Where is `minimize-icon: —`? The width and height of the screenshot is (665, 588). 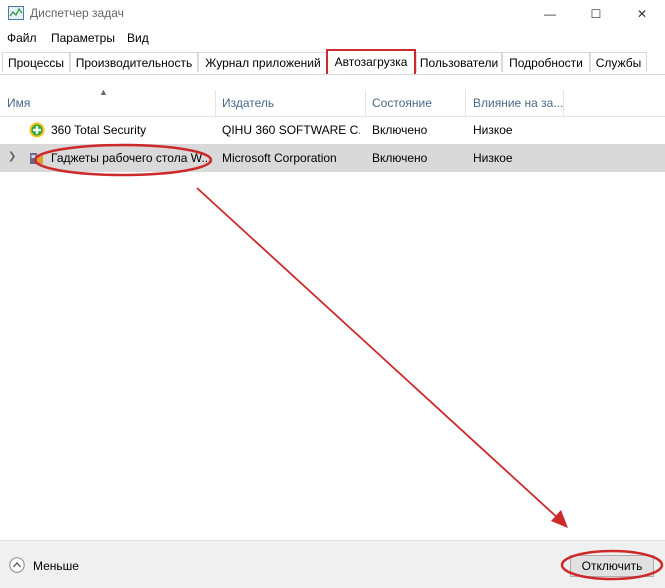
minimize-icon: — is located at coordinates (550, 14).